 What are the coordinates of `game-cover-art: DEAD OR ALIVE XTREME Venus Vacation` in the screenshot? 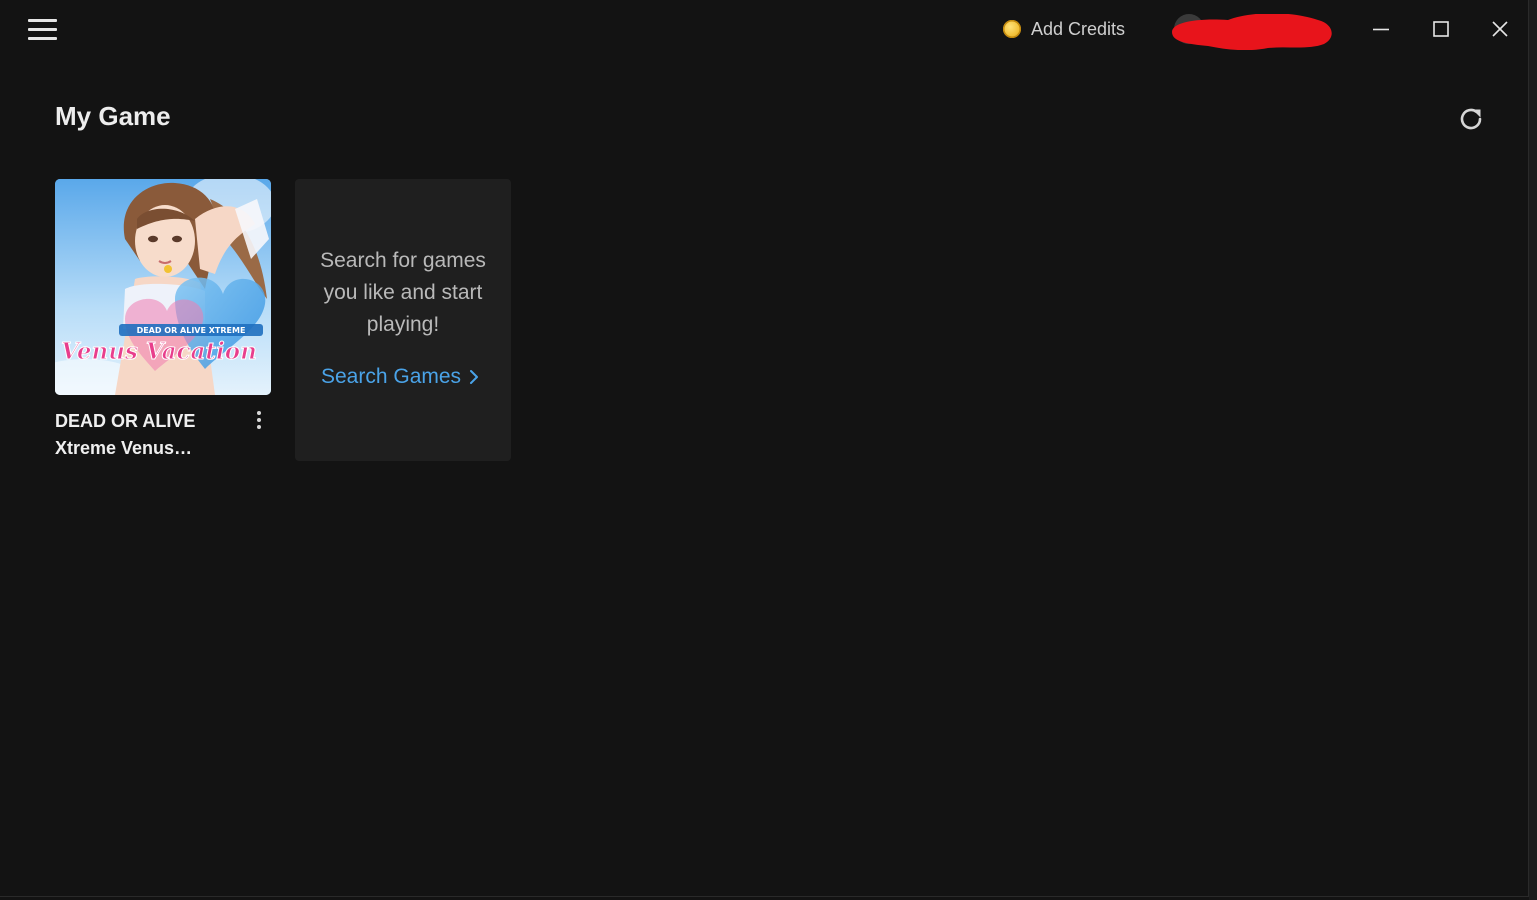 It's located at (163, 287).